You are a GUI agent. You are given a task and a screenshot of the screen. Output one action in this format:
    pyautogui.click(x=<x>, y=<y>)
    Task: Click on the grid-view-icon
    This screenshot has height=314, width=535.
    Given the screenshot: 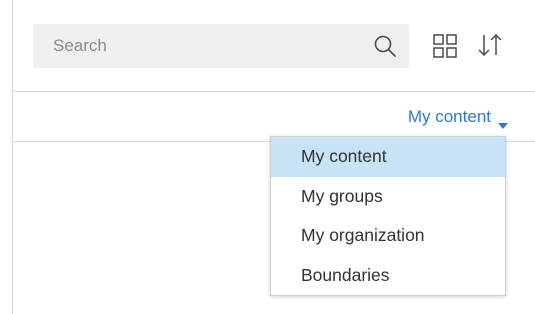 What is the action you would take?
    pyautogui.click(x=445, y=46)
    